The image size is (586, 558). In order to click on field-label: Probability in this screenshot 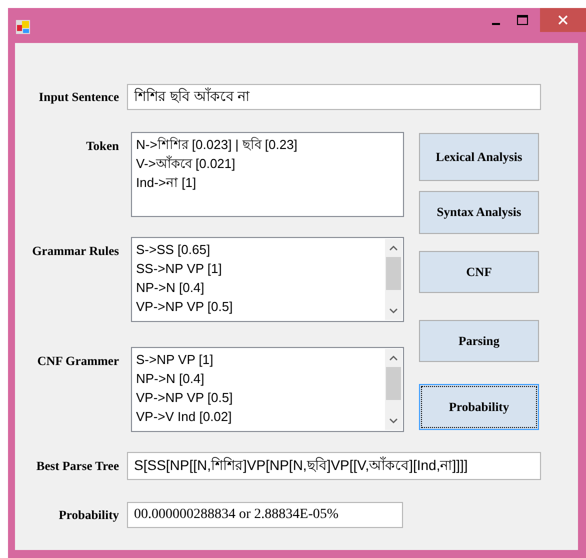, I will do `click(89, 515)`.